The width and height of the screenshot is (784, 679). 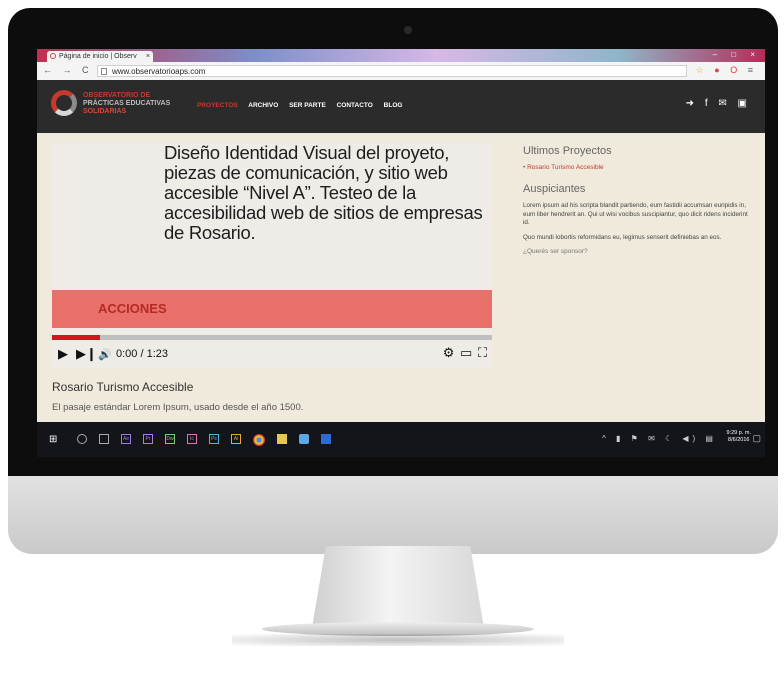 I want to click on start-button-icon: ⊞, so click(x=53, y=439).